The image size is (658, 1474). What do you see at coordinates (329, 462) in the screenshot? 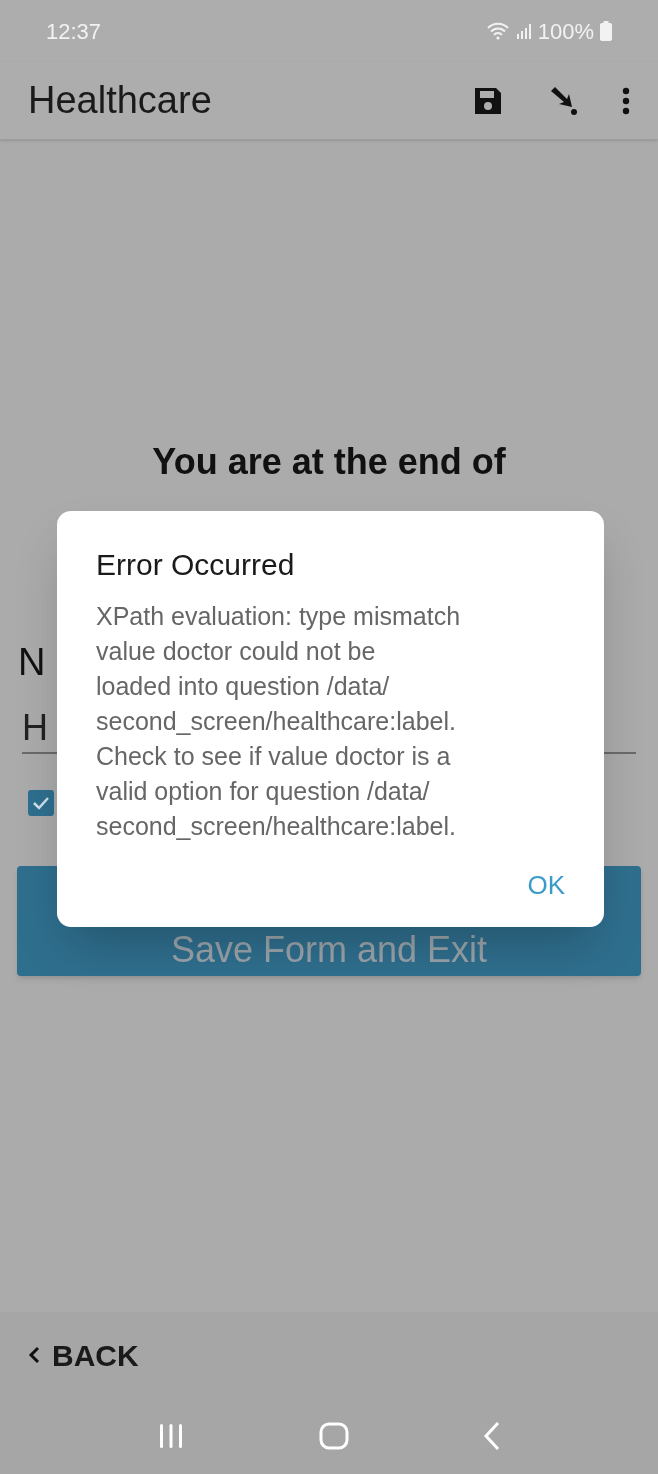
I see `end-heading: You are at the end of` at bounding box center [329, 462].